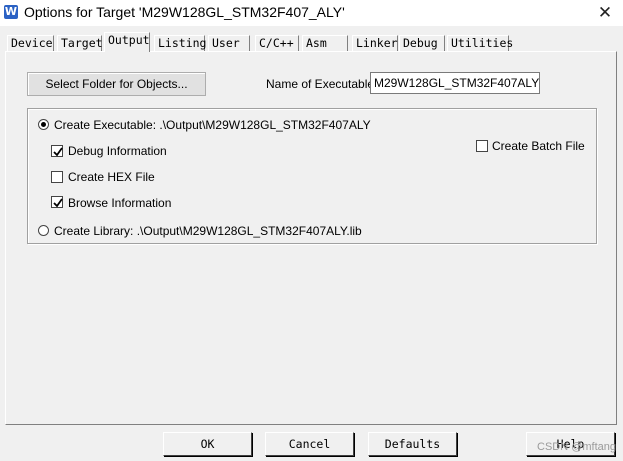 The image size is (623, 461). Describe the element at coordinates (229, 43) in the screenshot. I see `tab-user: User` at that location.